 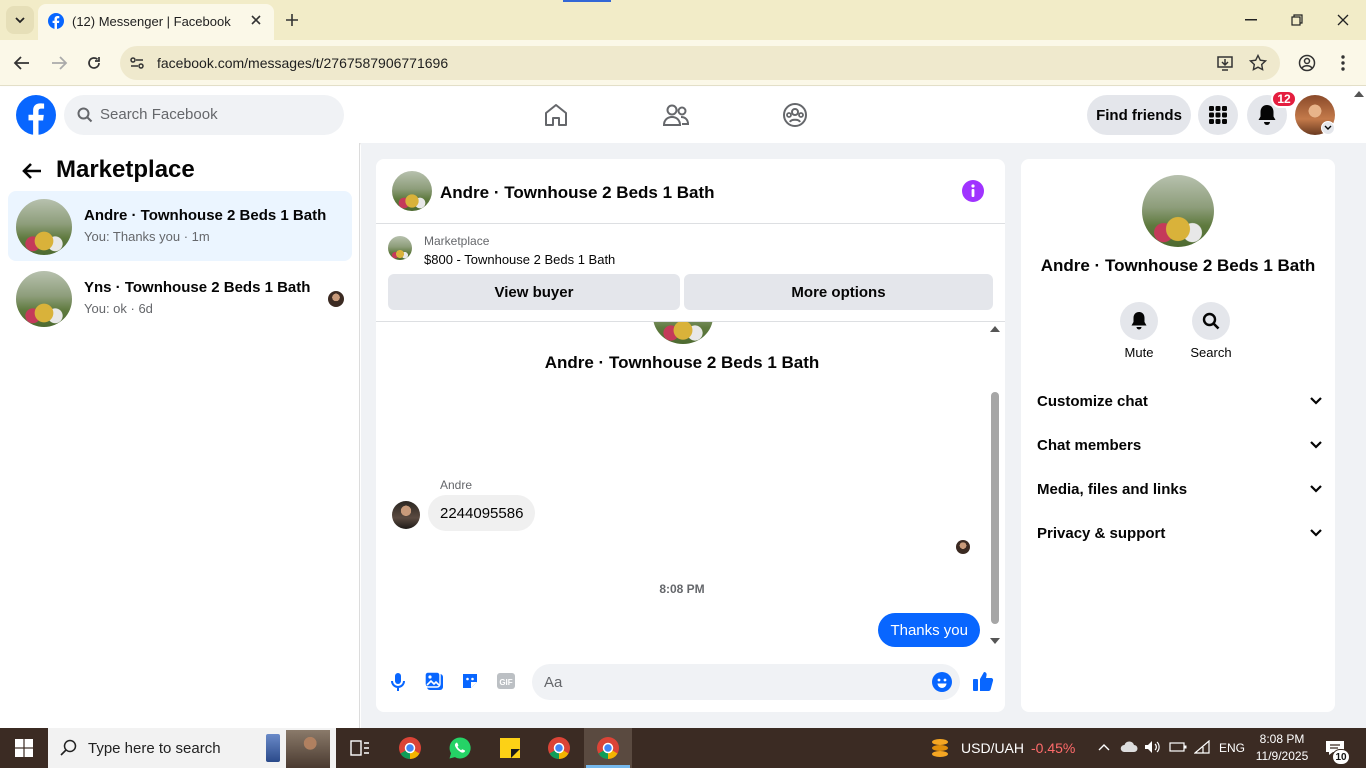 What do you see at coordinates (682, 589) in the screenshot?
I see `message-timestamp: 8:08 PM` at bounding box center [682, 589].